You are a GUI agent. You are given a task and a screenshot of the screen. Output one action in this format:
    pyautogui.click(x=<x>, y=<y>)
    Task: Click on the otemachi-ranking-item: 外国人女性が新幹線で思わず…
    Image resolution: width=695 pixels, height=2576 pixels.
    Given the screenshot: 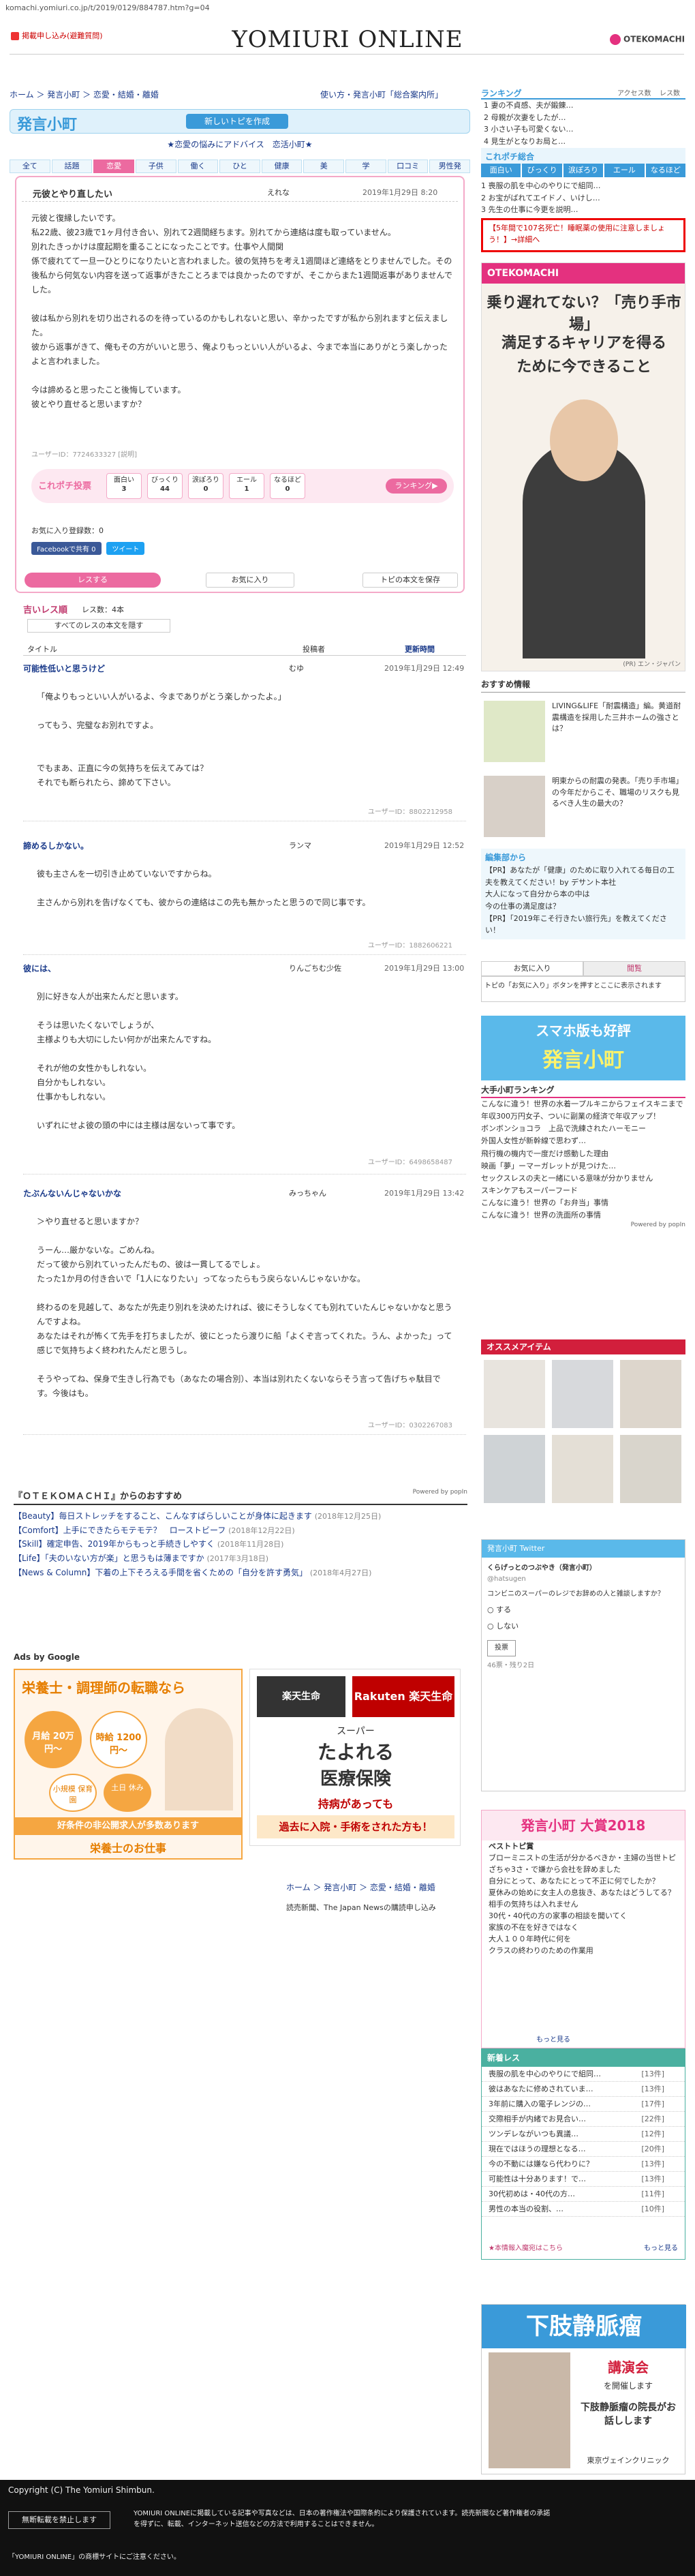 What is the action you would take?
    pyautogui.click(x=583, y=1141)
    